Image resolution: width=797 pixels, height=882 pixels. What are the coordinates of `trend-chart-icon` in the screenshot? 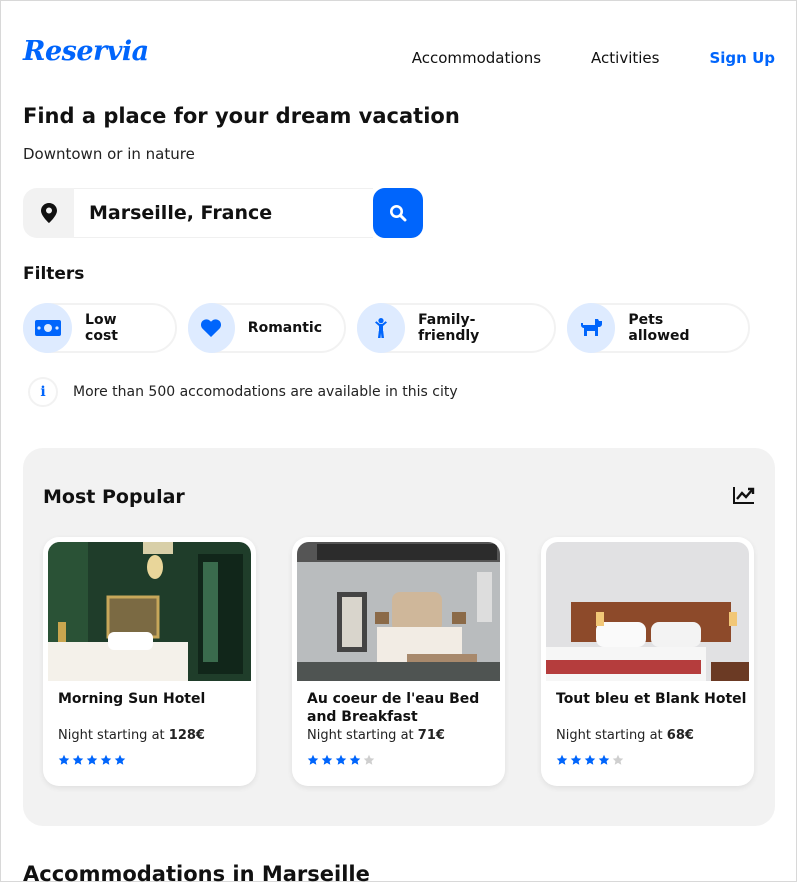 It's located at (744, 497).